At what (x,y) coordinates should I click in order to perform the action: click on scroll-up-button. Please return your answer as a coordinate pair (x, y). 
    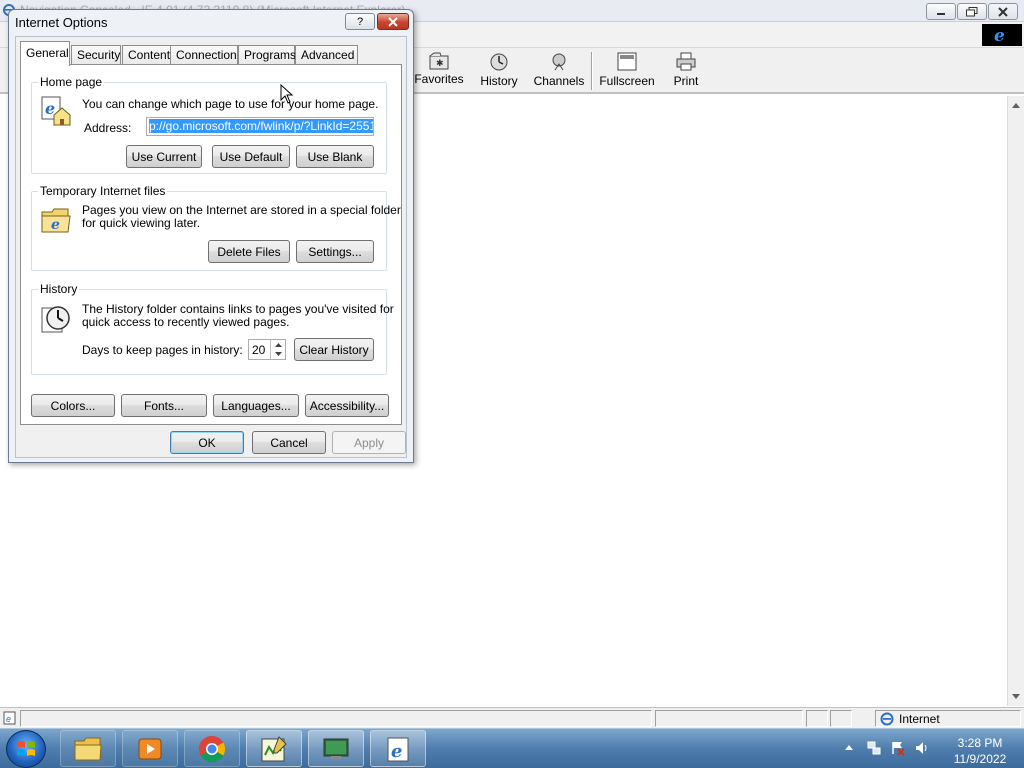
    Looking at the image, I should click on (1016, 105).